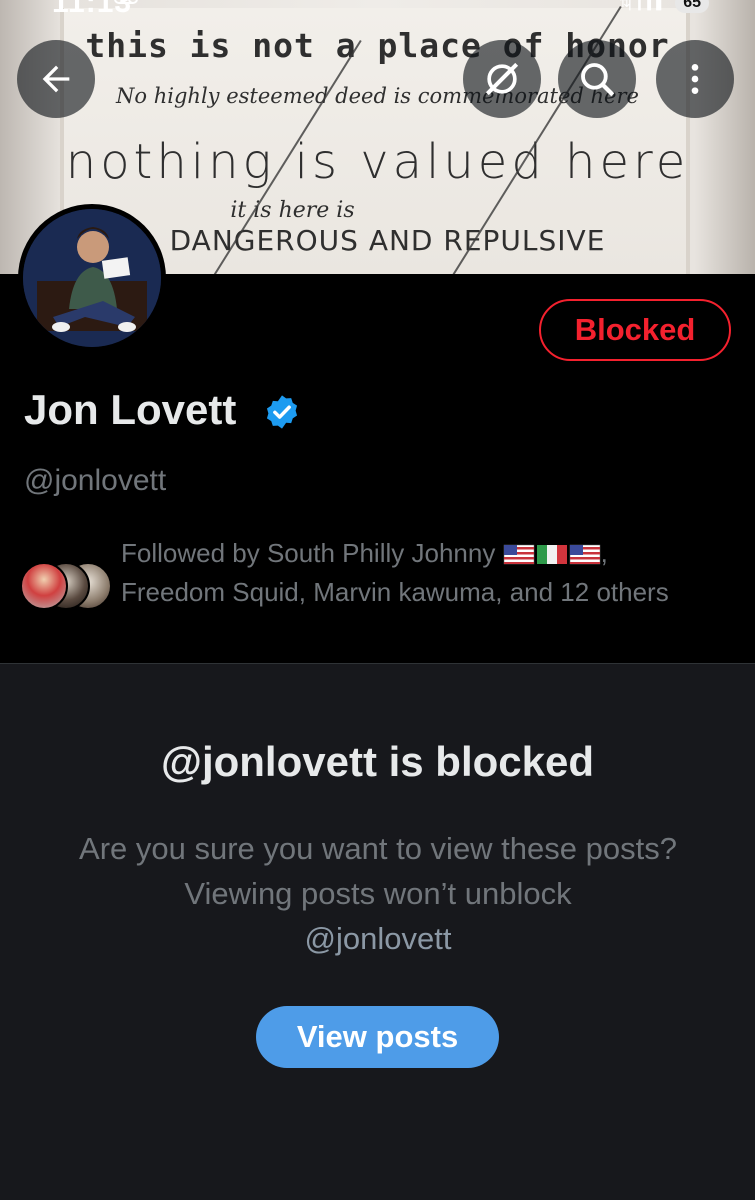 The image size is (755, 1200). I want to click on avatar-photo, so click(92, 278).